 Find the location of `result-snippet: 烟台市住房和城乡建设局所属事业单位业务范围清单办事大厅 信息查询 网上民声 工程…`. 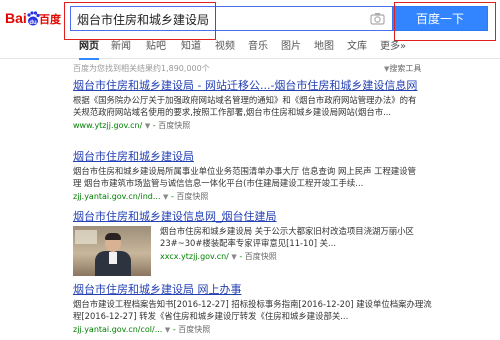

result-snippet: 烟台市住房和城乡建设局所属事业单位业务范围清单办事大厅 信息查询 网上民声 工程… is located at coordinates (244, 177).